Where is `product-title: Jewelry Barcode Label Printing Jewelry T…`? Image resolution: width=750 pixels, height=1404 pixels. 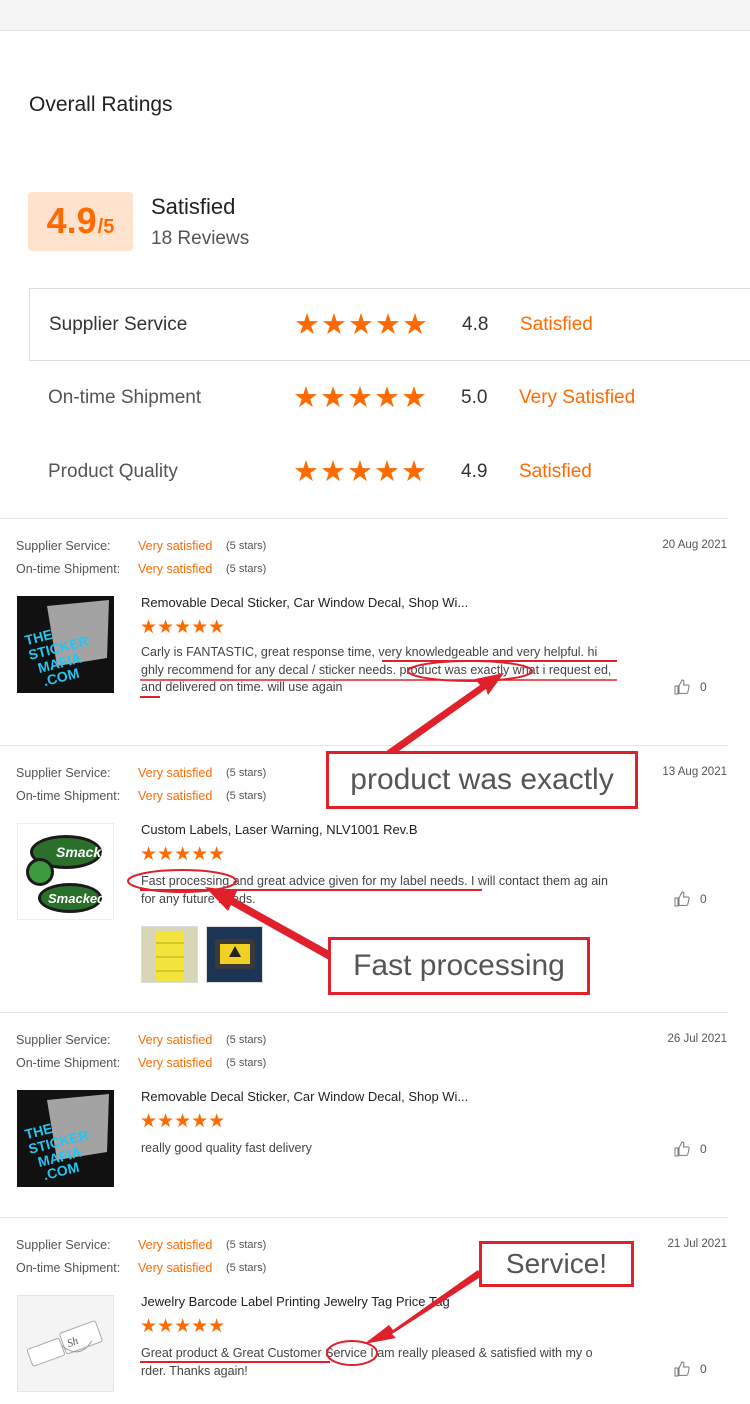
product-title: Jewelry Barcode Label Printing Jewelry T… is located at coordinates (295, 1301).